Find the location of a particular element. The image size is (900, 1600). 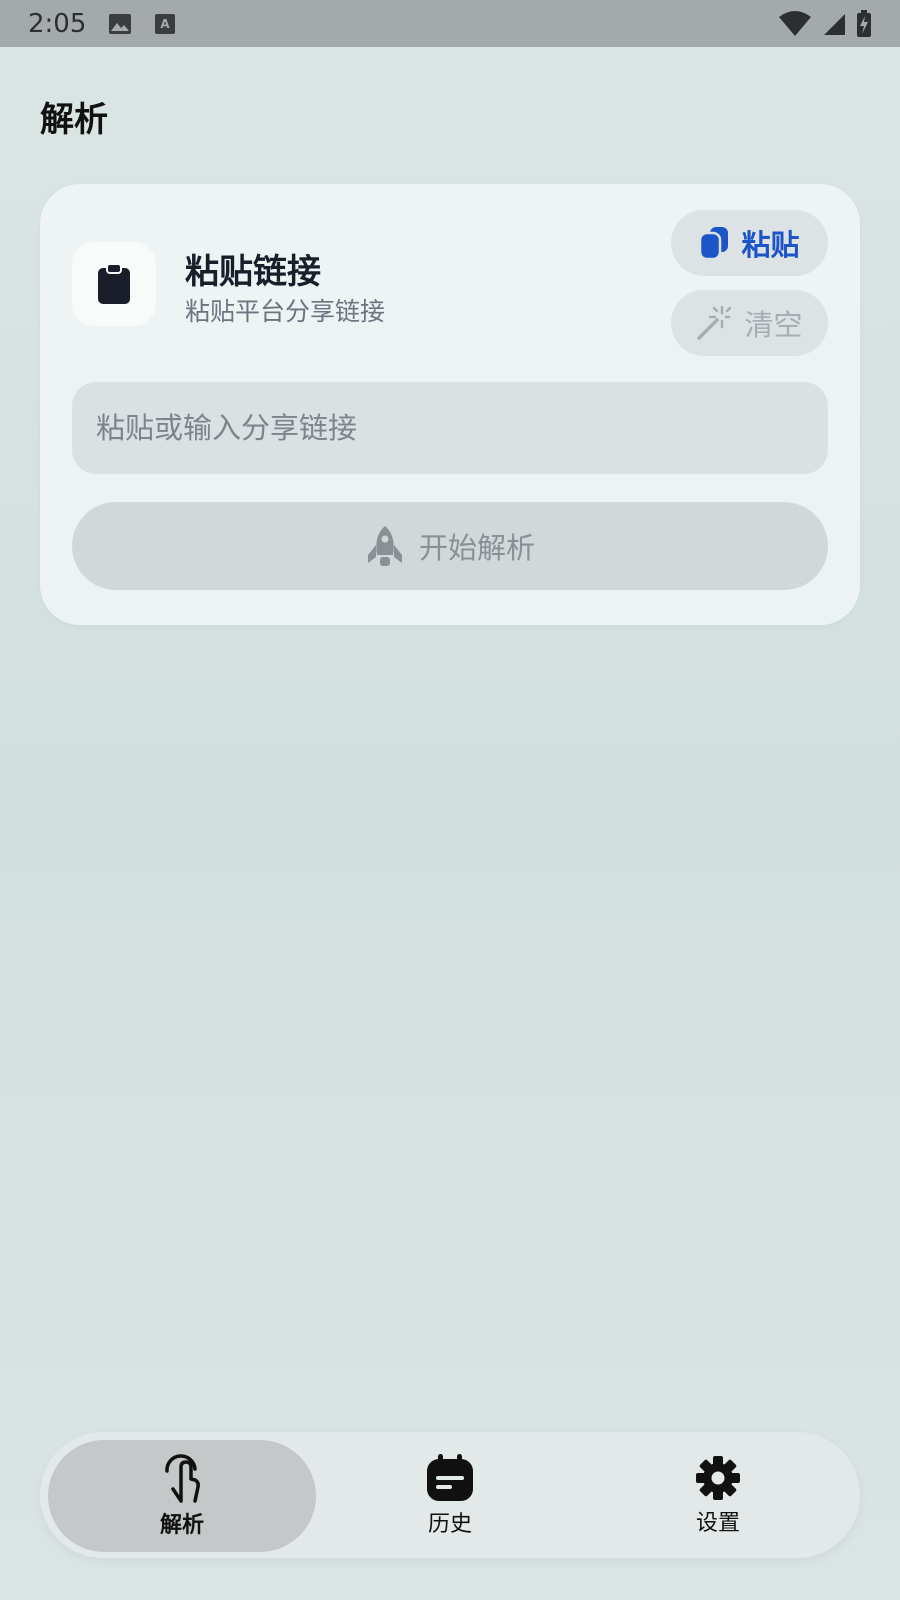

bottom-navigation: 解析 历史 设置 is located at coordinates (450, 1495).